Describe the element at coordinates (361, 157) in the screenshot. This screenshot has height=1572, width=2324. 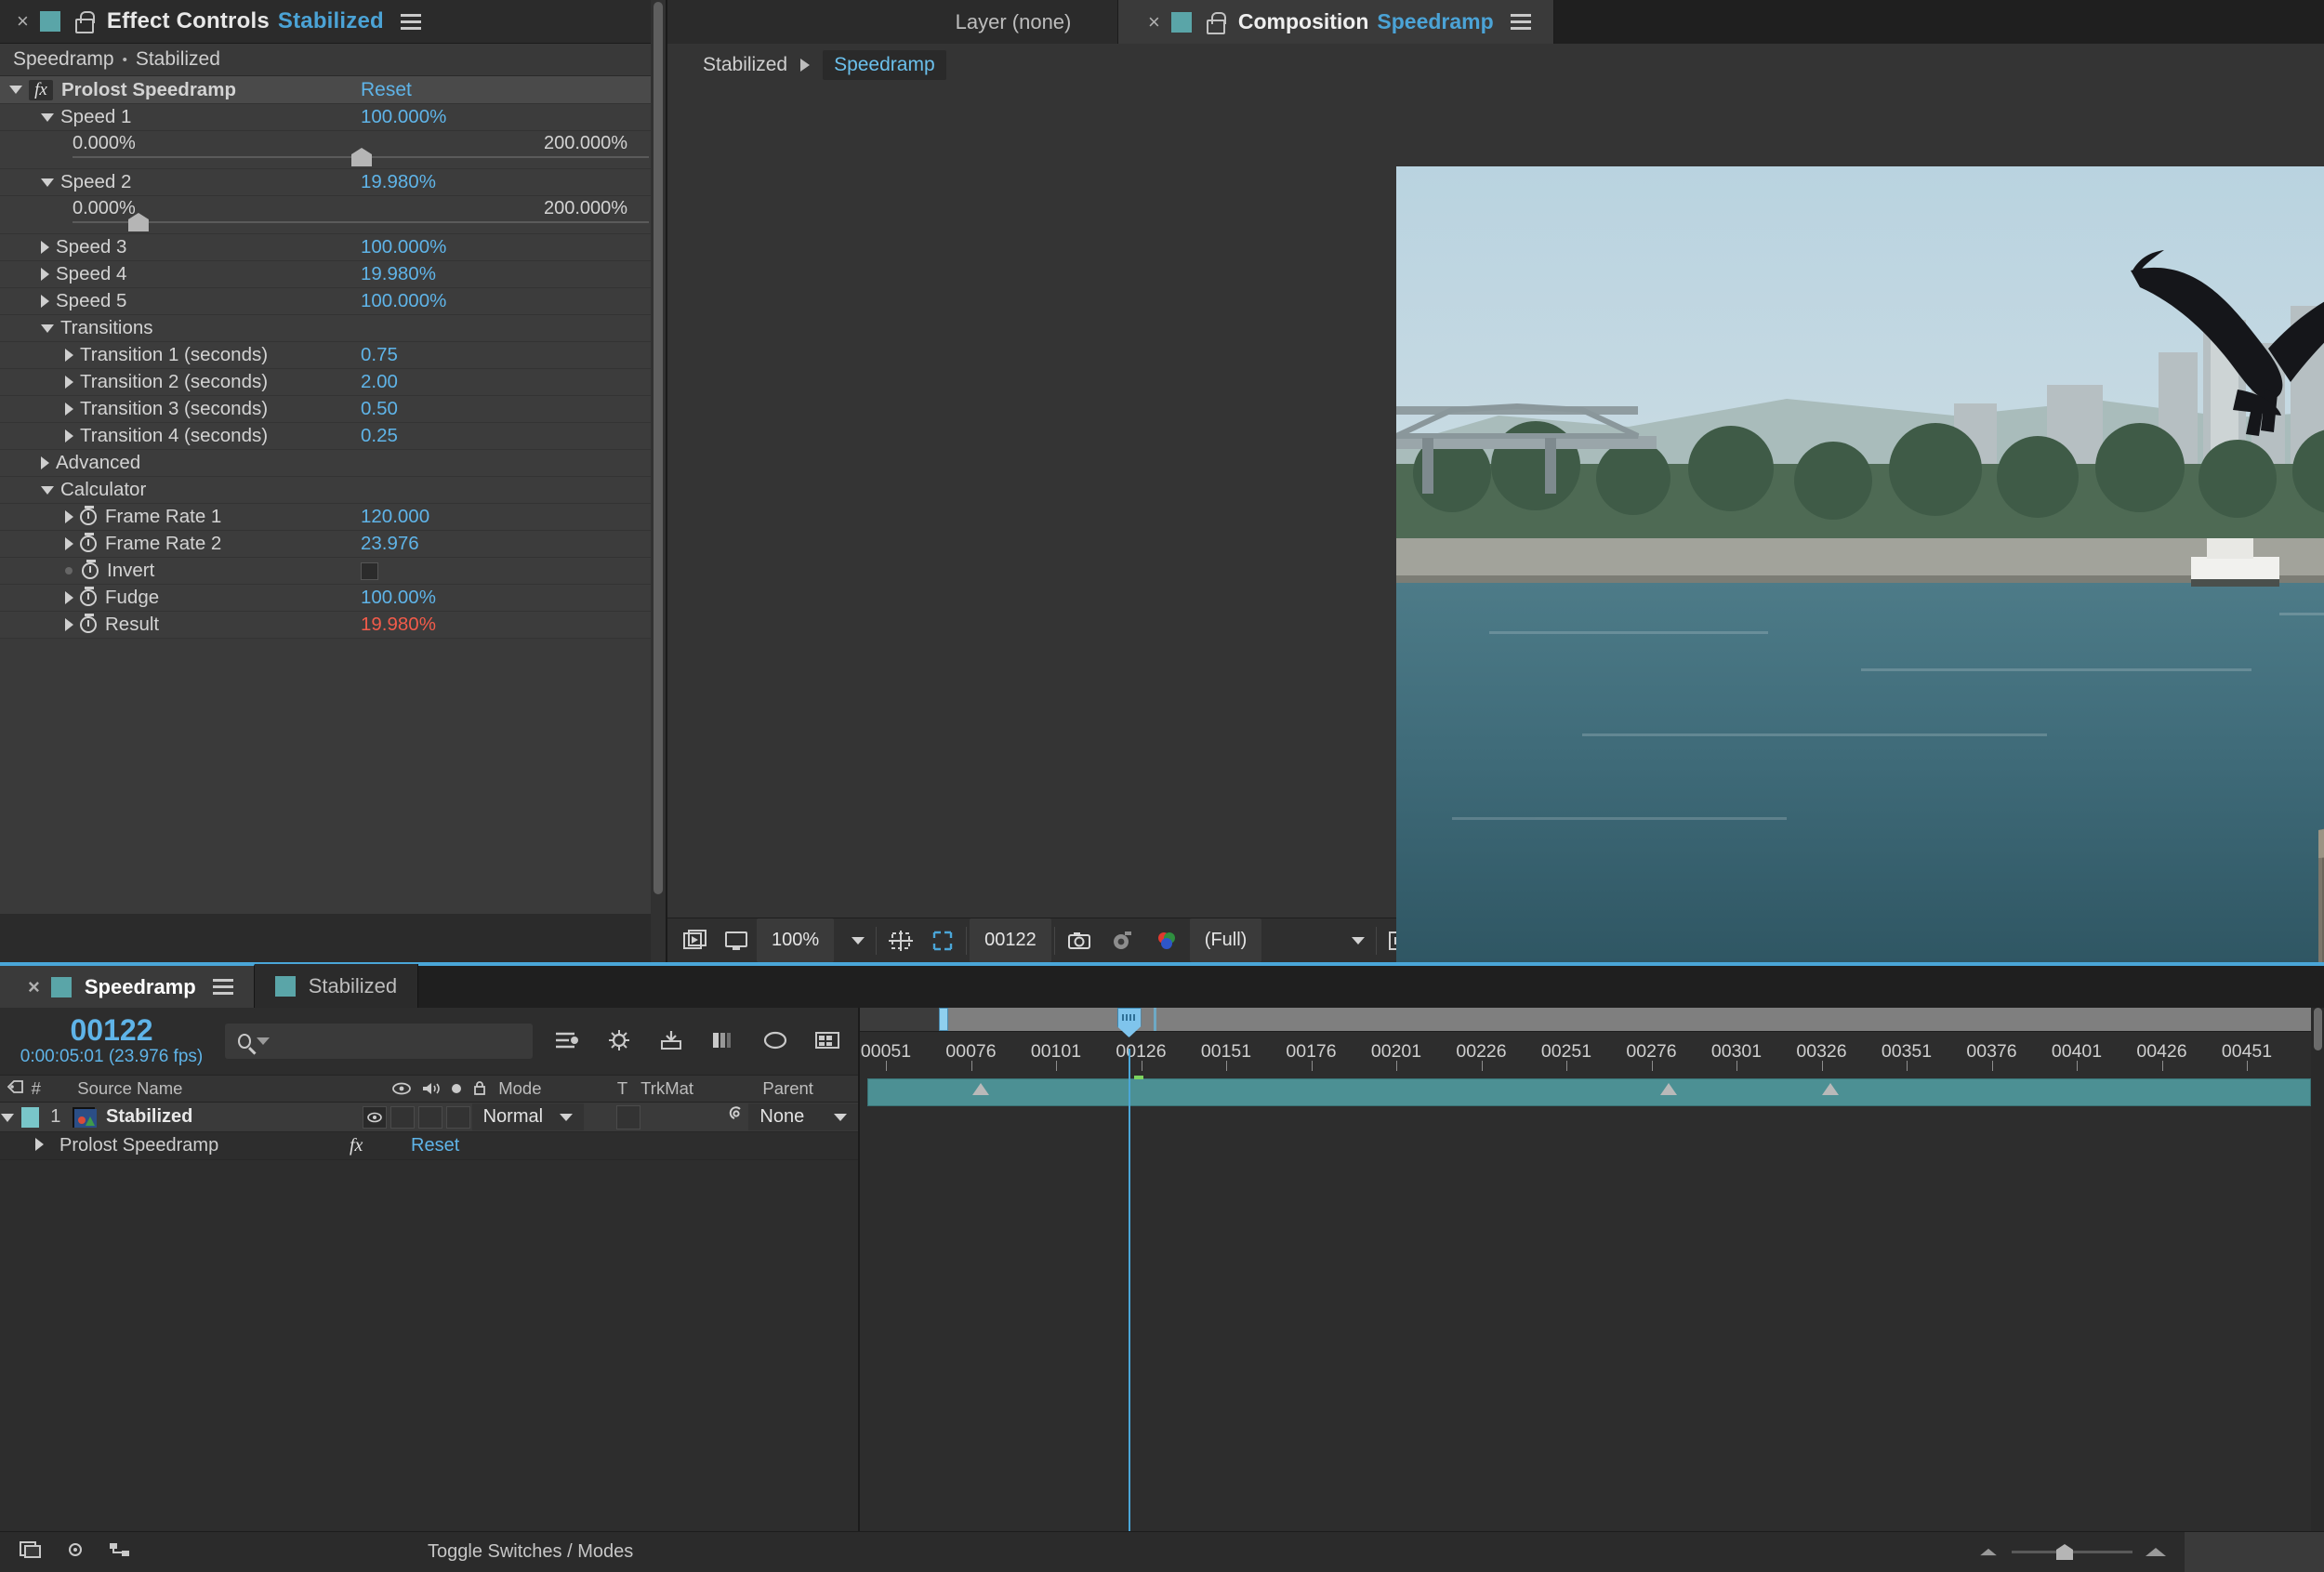
I see `slider-knob` at that location.